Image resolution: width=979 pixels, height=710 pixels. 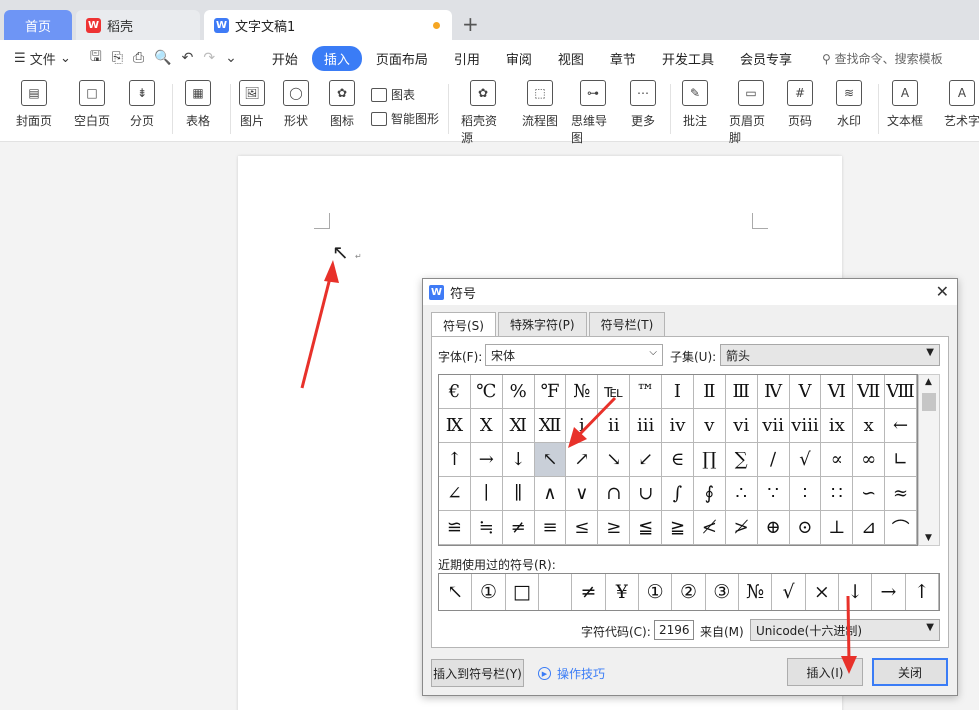 I want to click on symbol-cell: ⊙, so click(x=805, y=528).